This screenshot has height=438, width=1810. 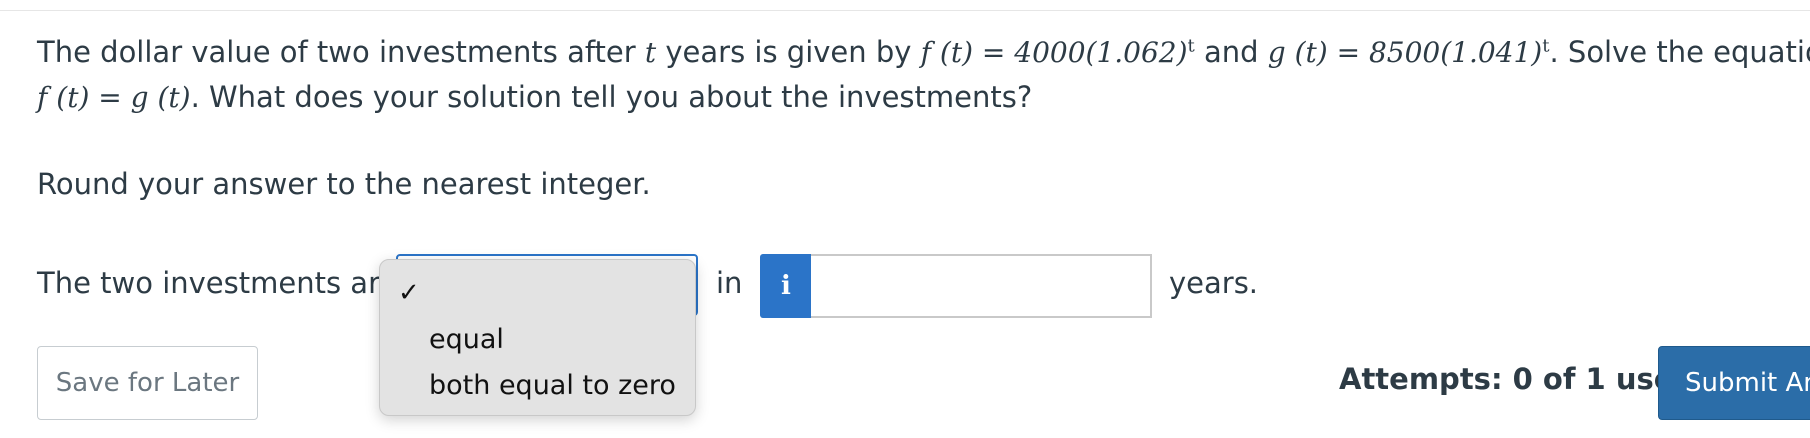 I want to click on g-definition: g (t) = 8500(1.041)t, so click(x=1408, y=52).